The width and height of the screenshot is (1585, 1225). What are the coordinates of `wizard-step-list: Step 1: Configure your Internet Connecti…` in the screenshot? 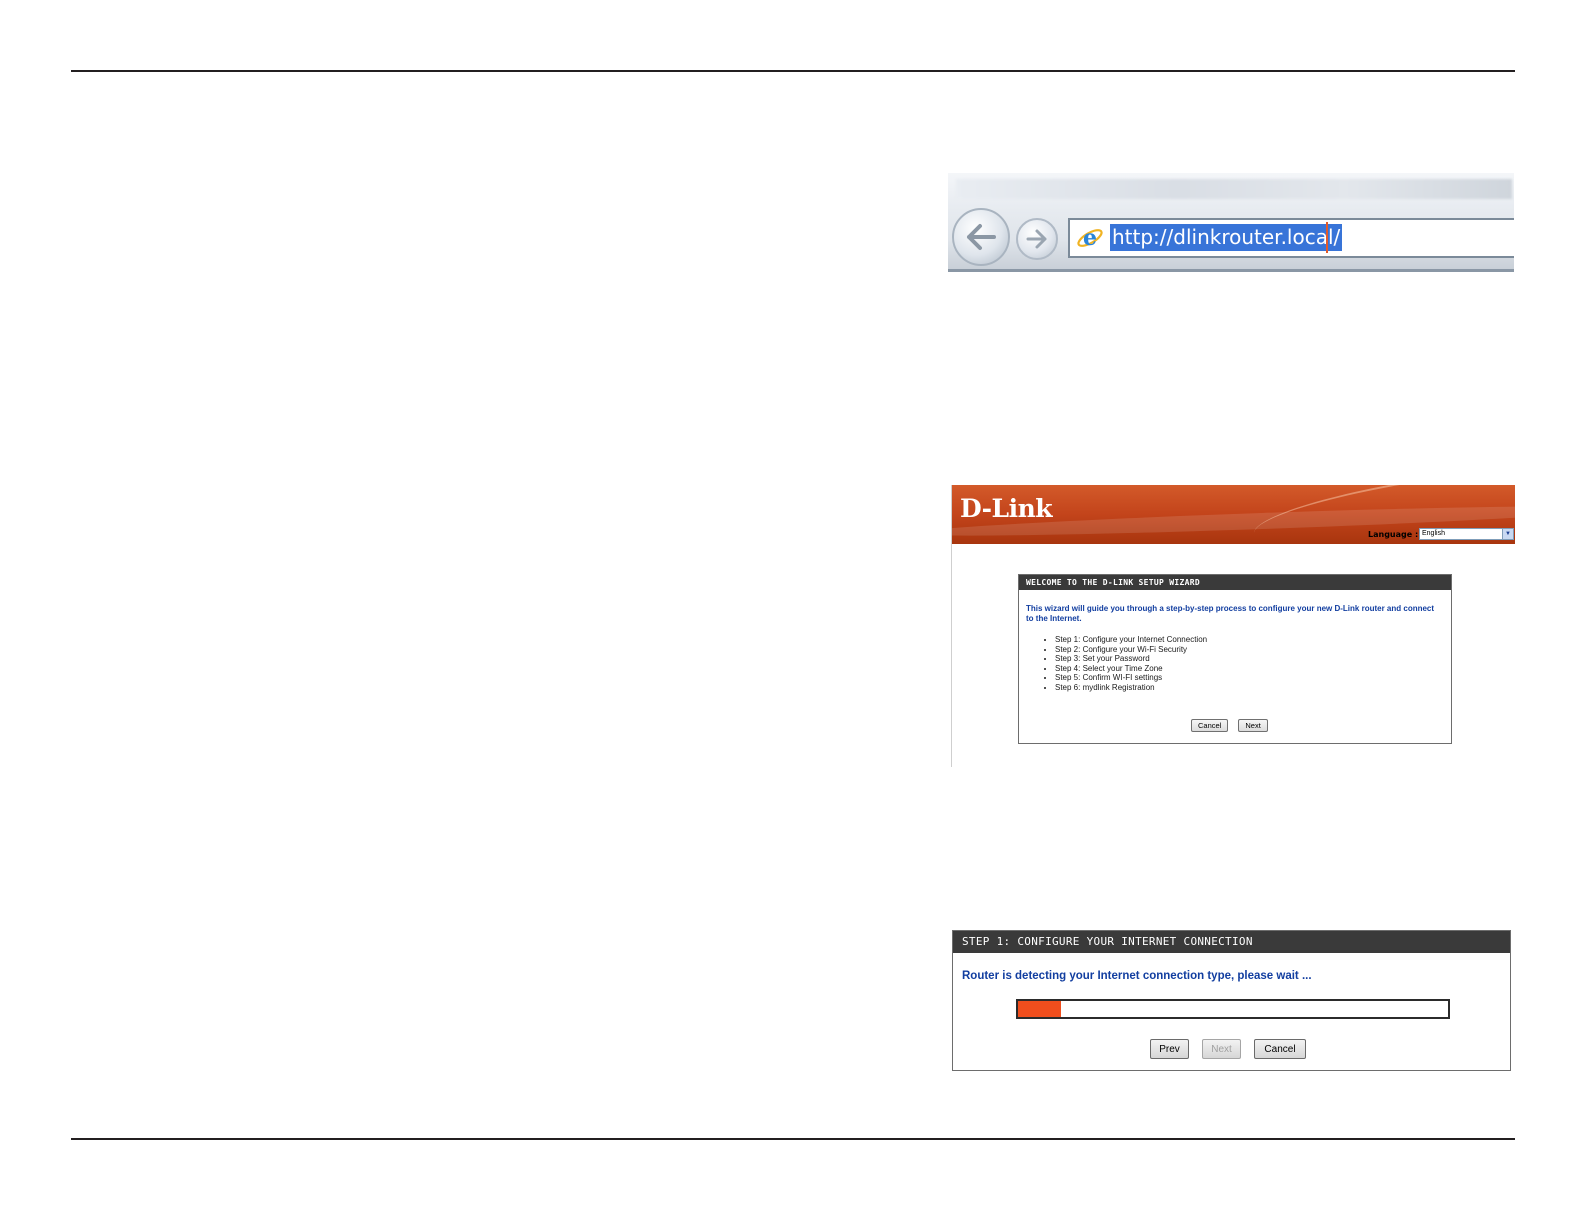 It's located at (1253, 663).